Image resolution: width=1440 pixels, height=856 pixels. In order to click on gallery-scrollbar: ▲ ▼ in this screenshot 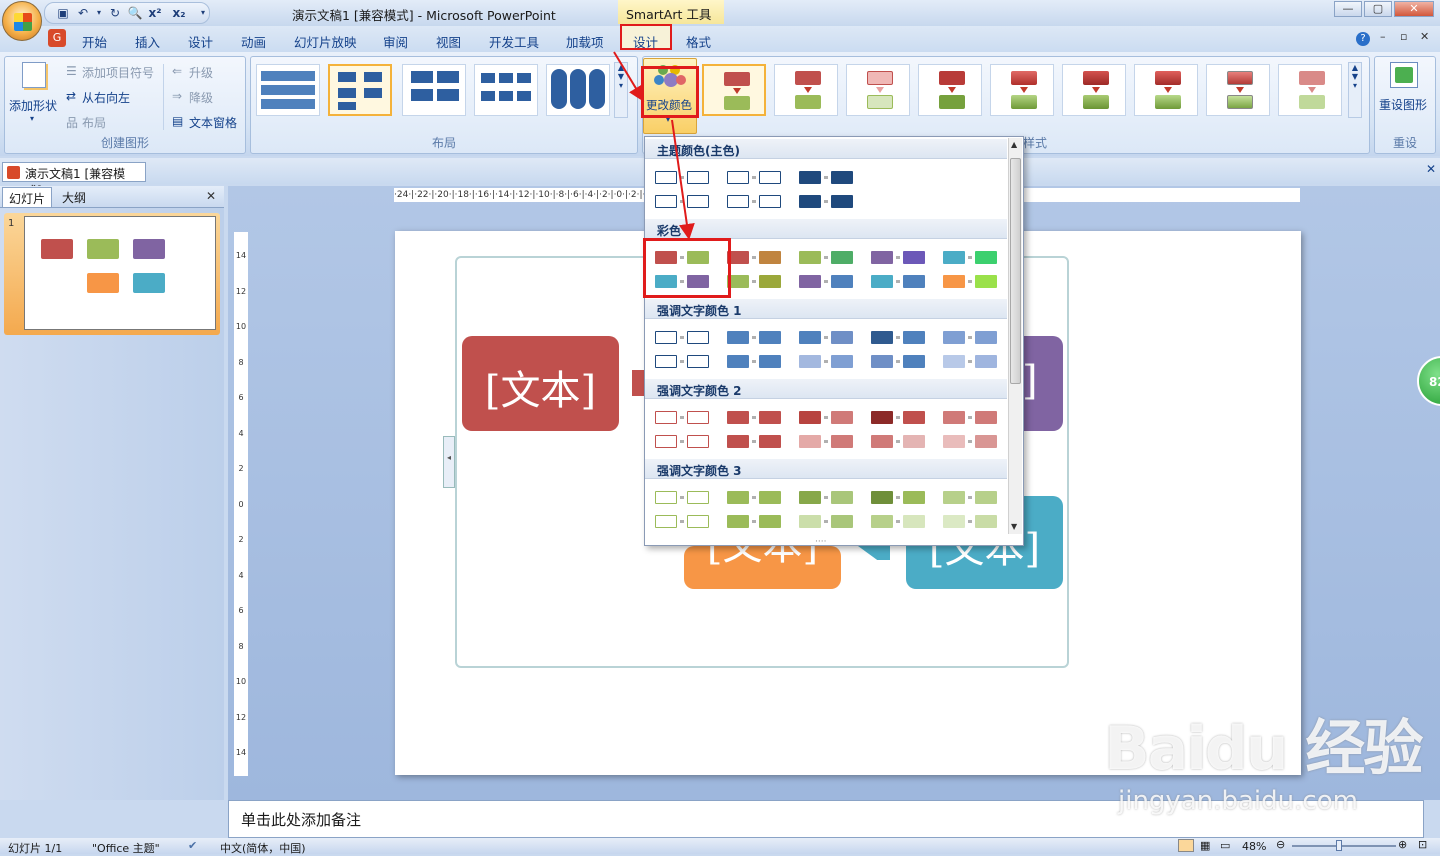, I will do `click(1015, 336)`.